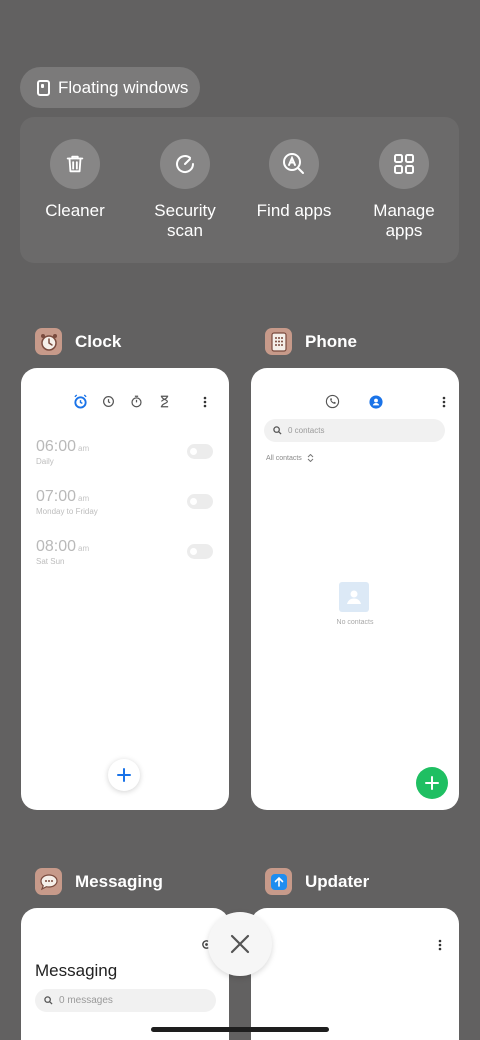  I want to click on filter-label: All contacts, so click(284, 458).